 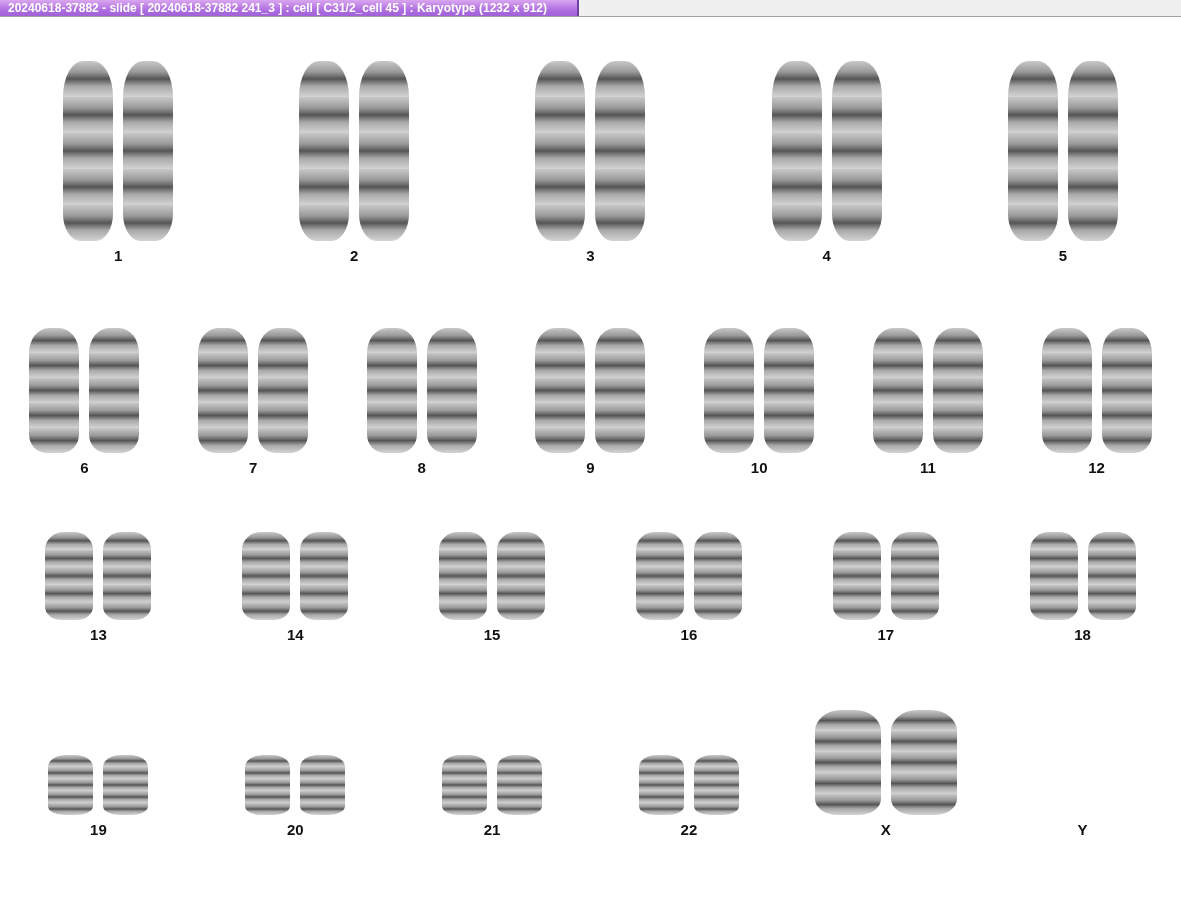 What do you see at coordinates (289, 8) in the screenshot?
I see `window-title: 20240618-37882 - slide [ 20240618-37882 241_3 ] : cell [ C31/2_cell 45 ] : Karyotype (1232 x 912)` at bounding box center [289, 8].